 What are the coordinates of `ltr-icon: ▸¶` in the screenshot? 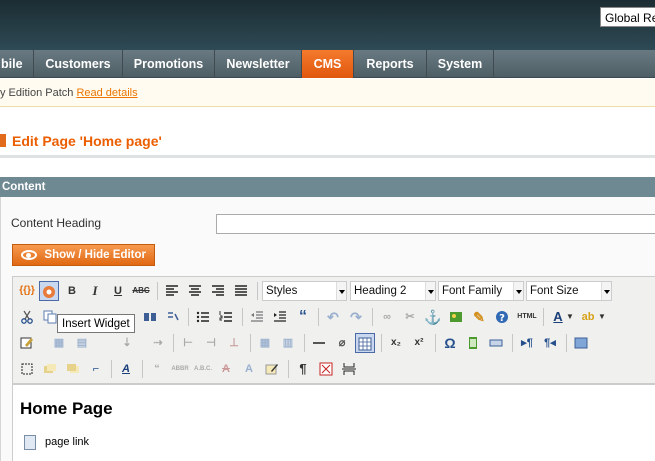 It's located at (527, 343).